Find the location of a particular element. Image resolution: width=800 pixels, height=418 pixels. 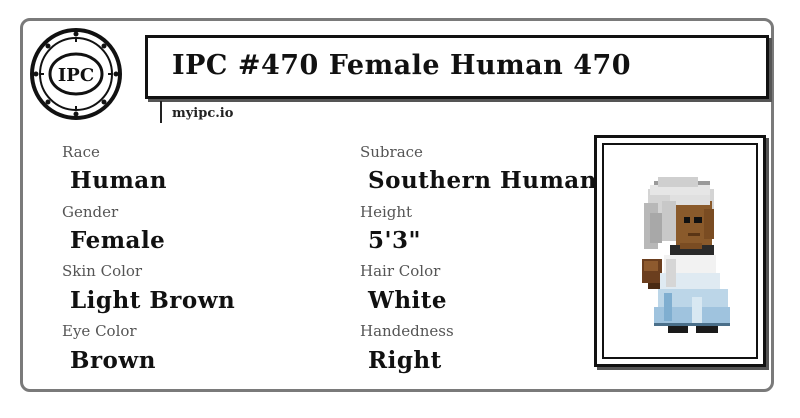

gender-value: Female is located at coordinates (118, 240).